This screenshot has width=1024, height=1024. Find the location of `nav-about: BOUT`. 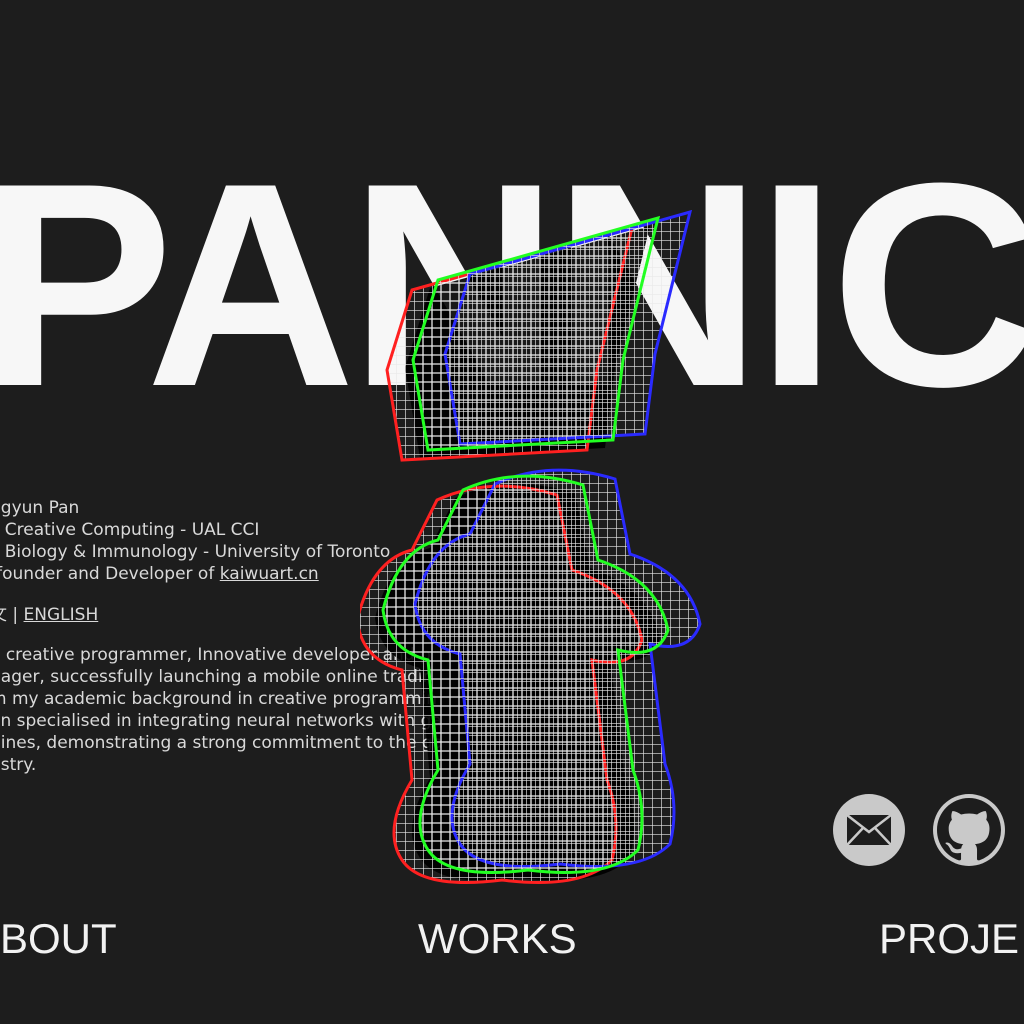

nav-about: BOUT is located at coordinates (58, 939).